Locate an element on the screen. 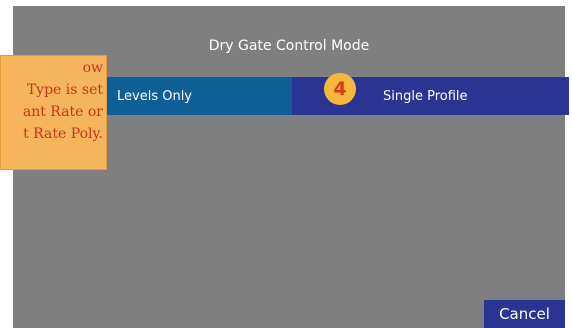 This screenshot has height=328, width=572. cancel-label: Cancel is located at coordinates (524, 314).